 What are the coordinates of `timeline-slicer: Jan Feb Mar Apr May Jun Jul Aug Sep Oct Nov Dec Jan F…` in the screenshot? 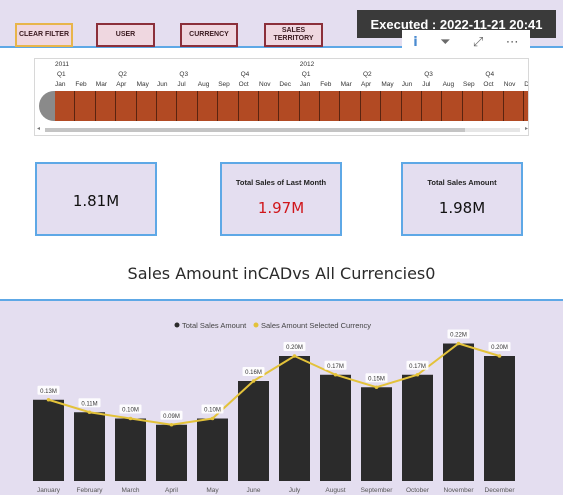 It's located at (281, 97).